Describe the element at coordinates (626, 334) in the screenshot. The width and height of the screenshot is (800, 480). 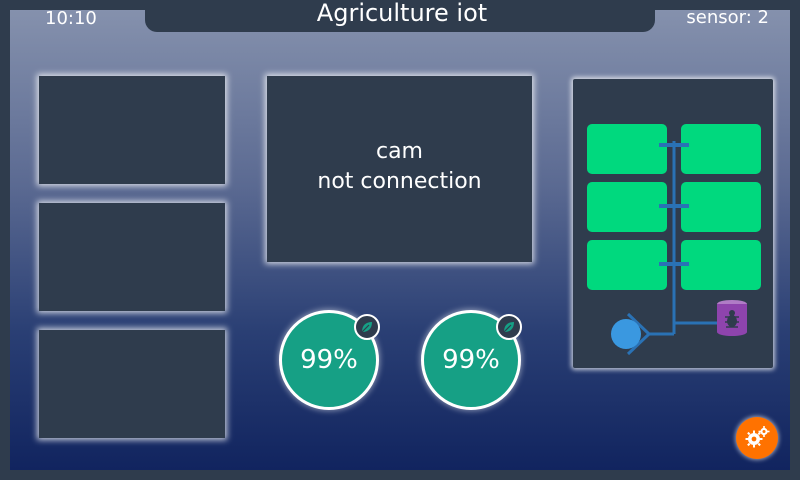
I see `water-pump-icon` at that location.